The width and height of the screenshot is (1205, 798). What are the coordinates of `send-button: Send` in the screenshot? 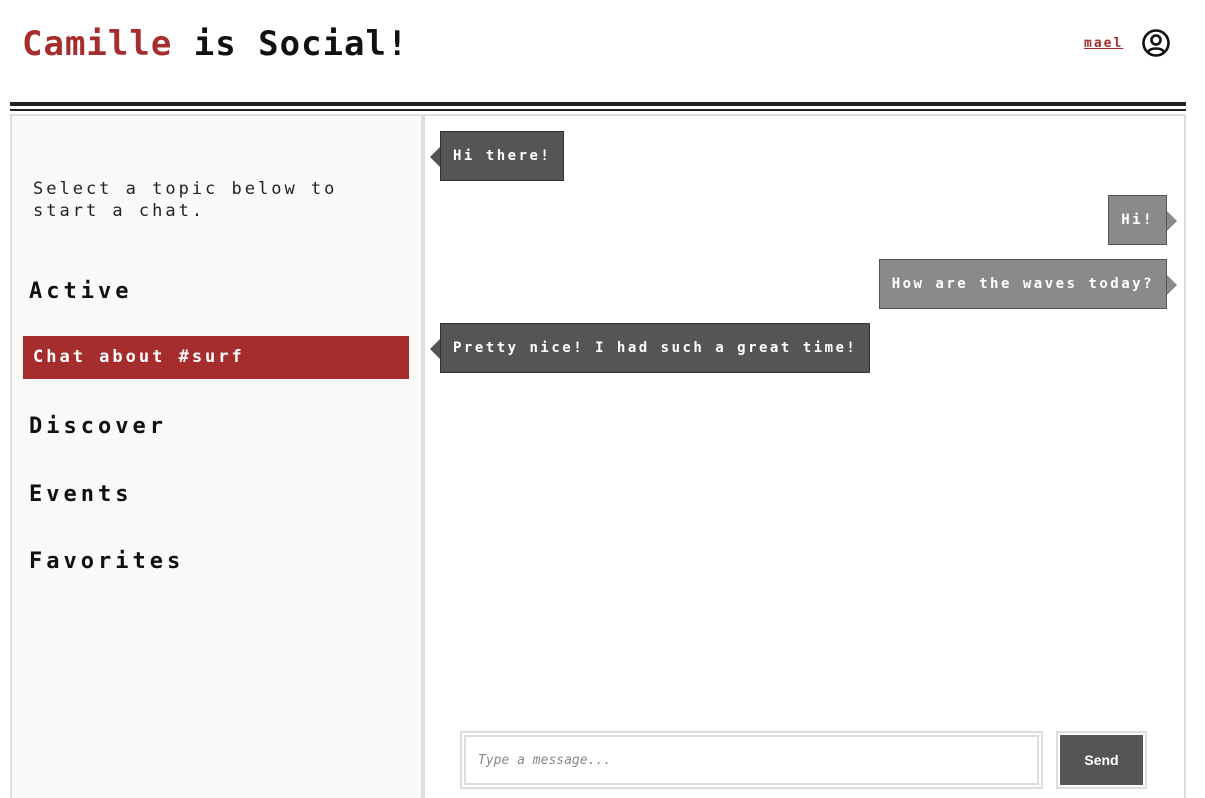 It's located at (1101, 760).